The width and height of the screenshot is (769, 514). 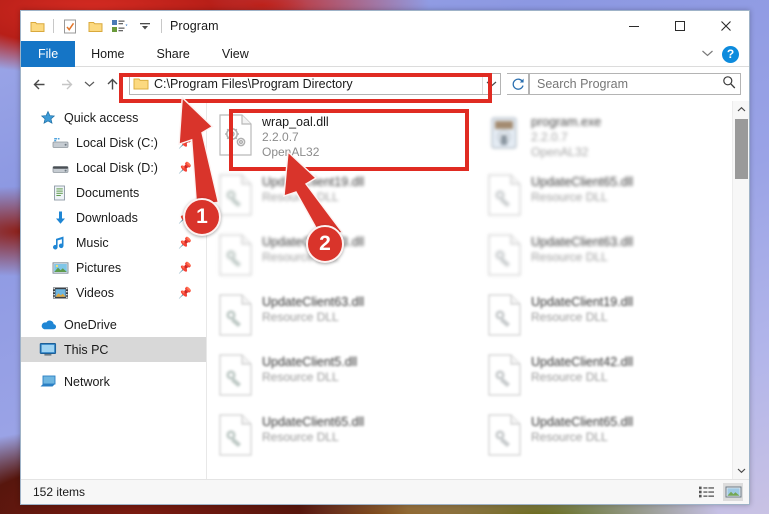 I want to click on help-button: ?, so click(x=730, y=54).